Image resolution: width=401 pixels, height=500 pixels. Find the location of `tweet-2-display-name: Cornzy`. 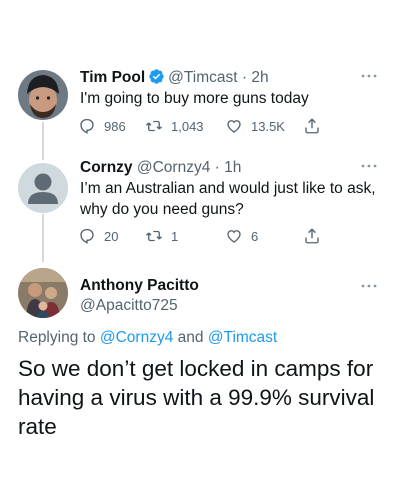

tweet-2-display-name: Cornzy is located at coordinates (106, 167).